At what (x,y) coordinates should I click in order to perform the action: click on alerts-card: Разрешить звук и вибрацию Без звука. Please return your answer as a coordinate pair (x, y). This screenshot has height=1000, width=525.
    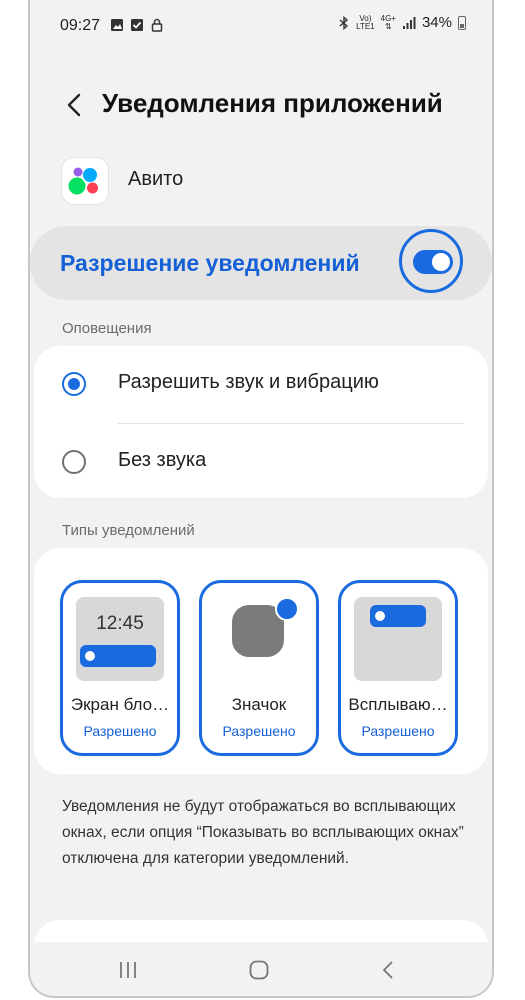
    Looking at the image, I should click on (261, 422).